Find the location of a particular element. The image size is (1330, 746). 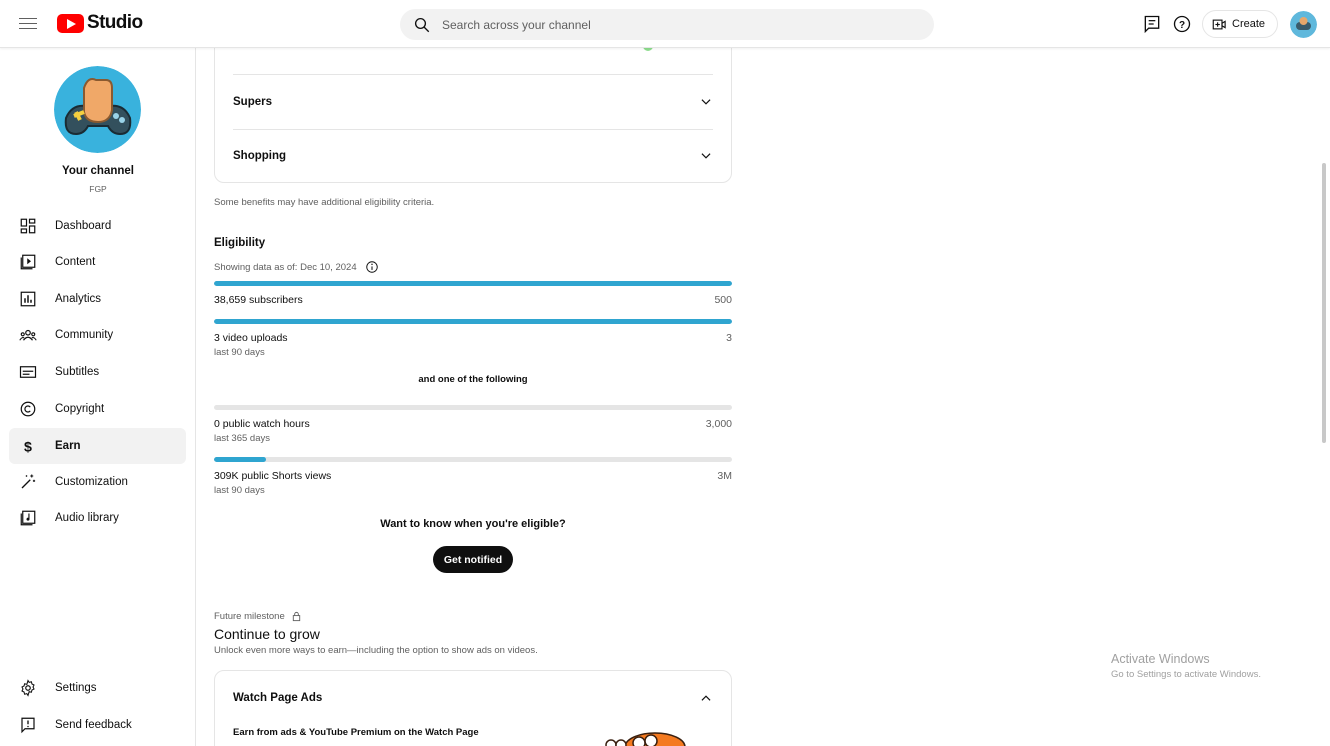

data-date-row: Showing data as of: Dec 10, 2024 is located at coordinates (296, 267).